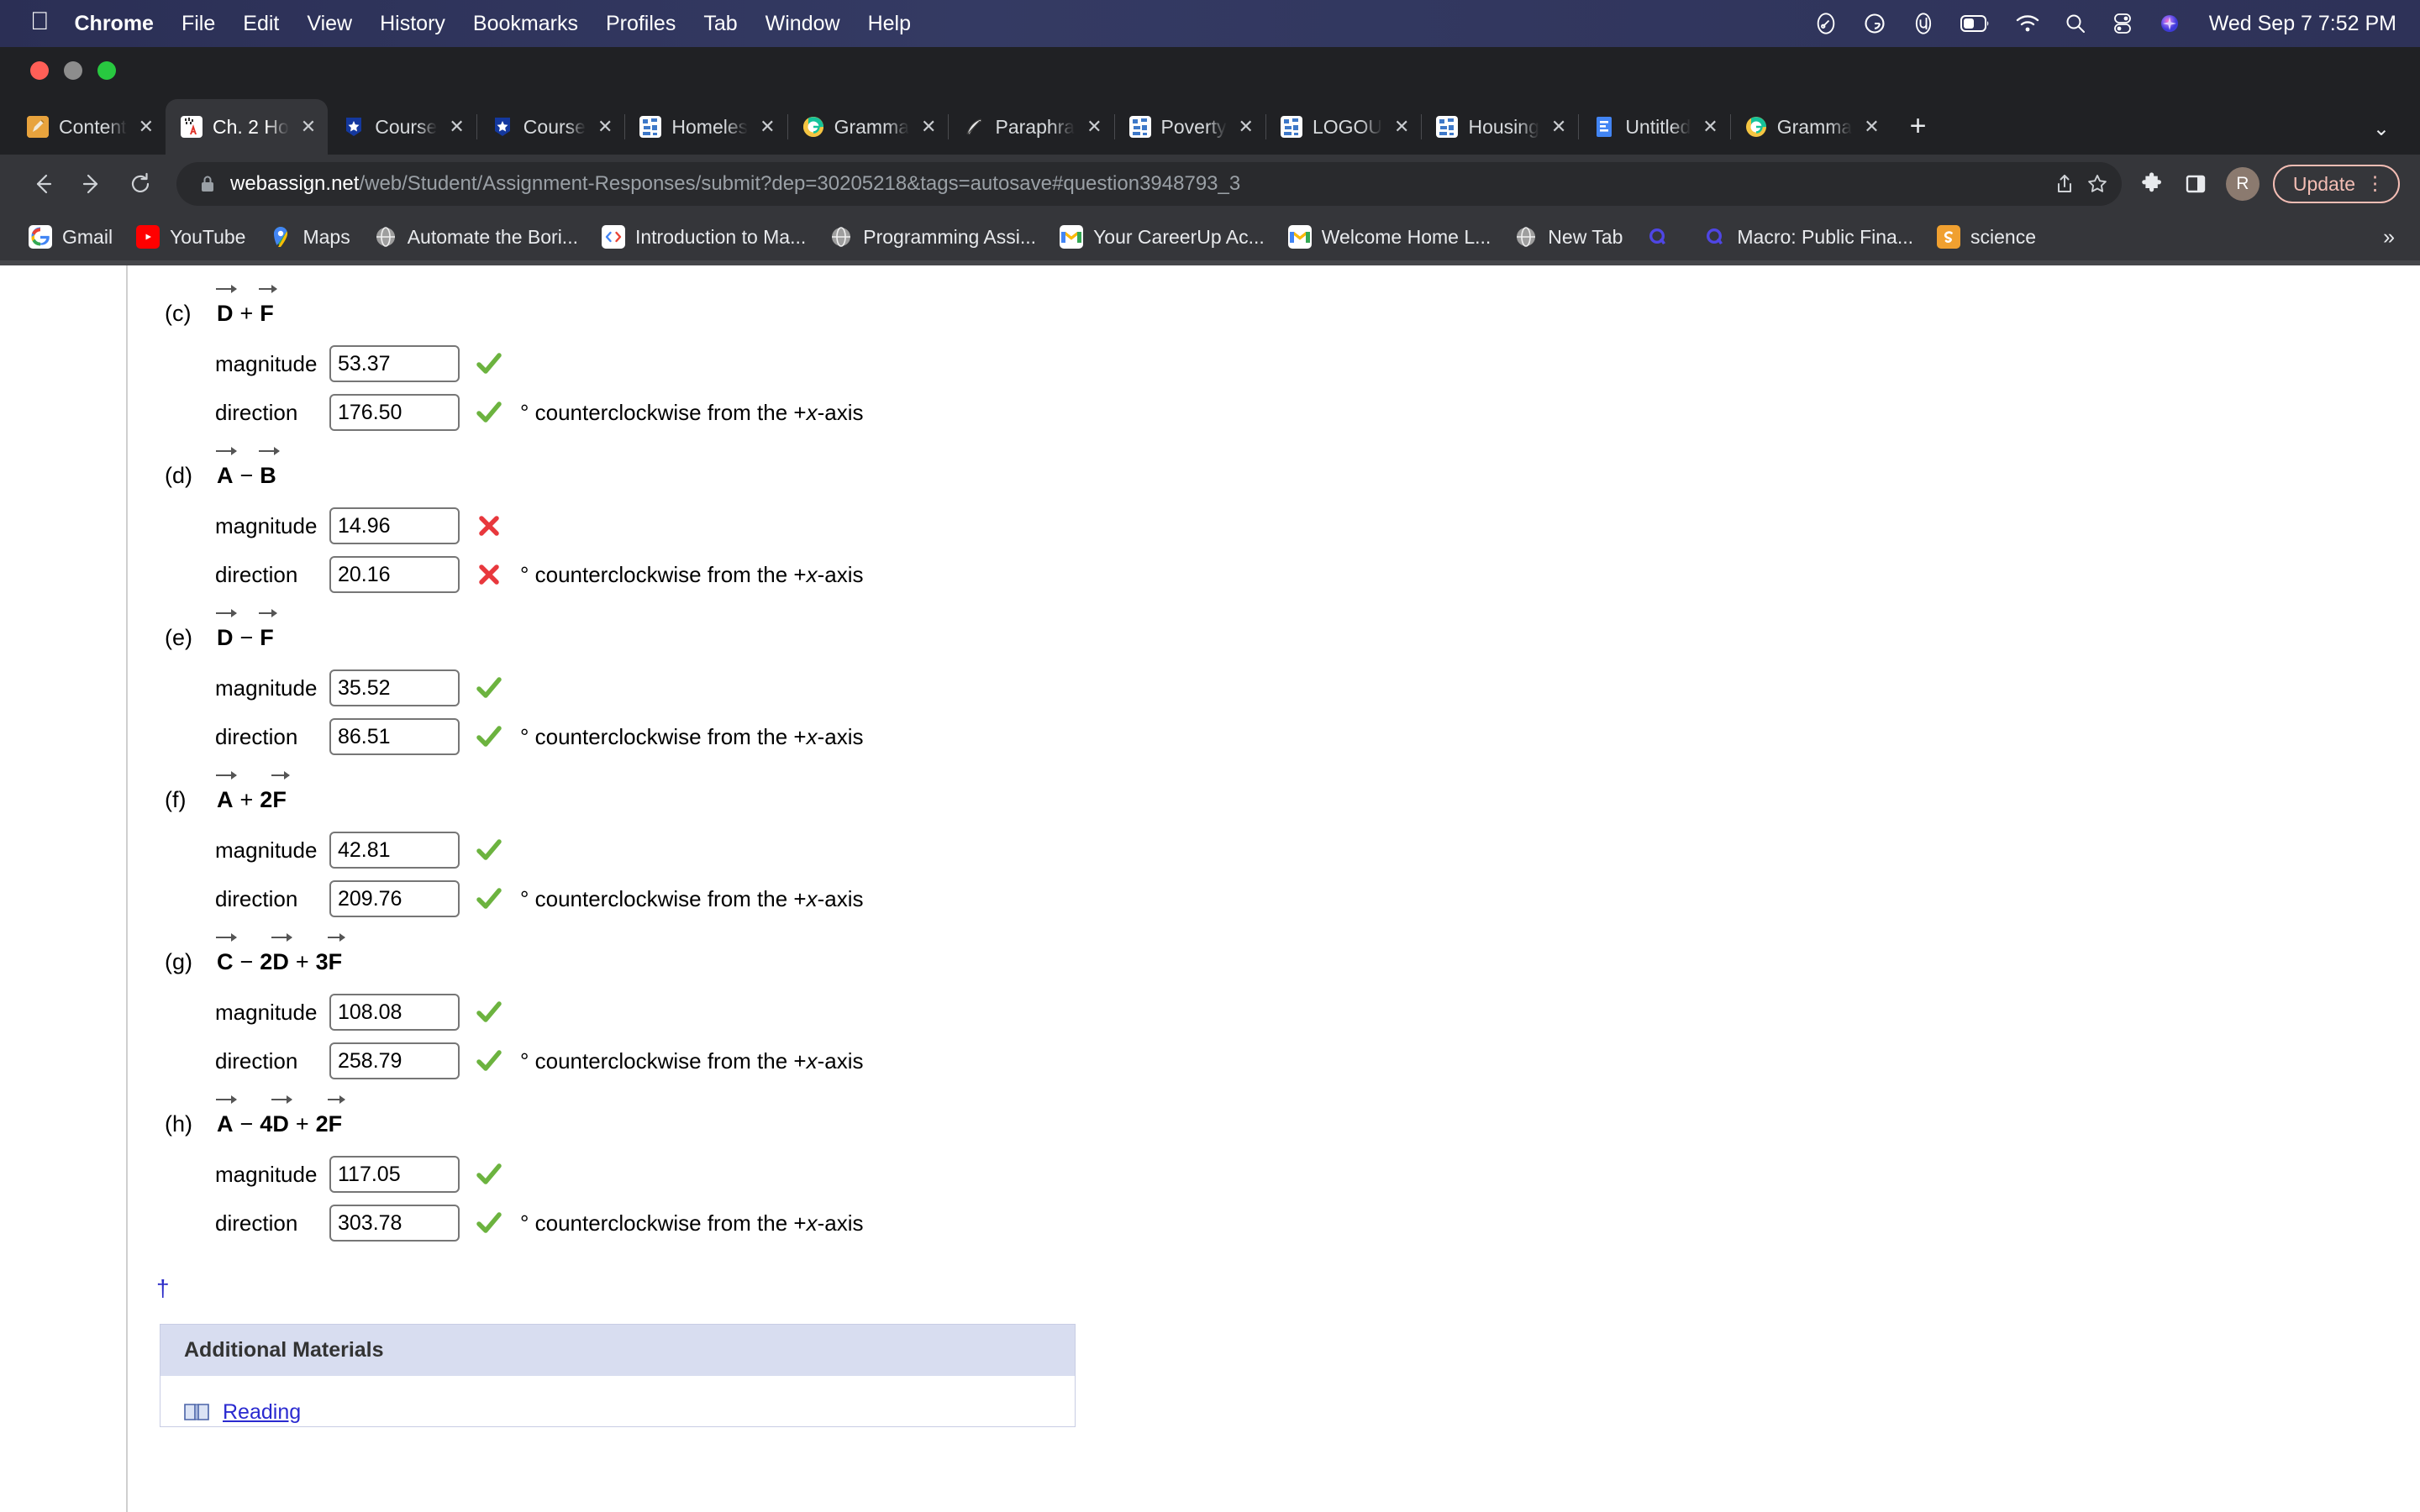  I want to click on vector-symbol: A, so click(226, 791).